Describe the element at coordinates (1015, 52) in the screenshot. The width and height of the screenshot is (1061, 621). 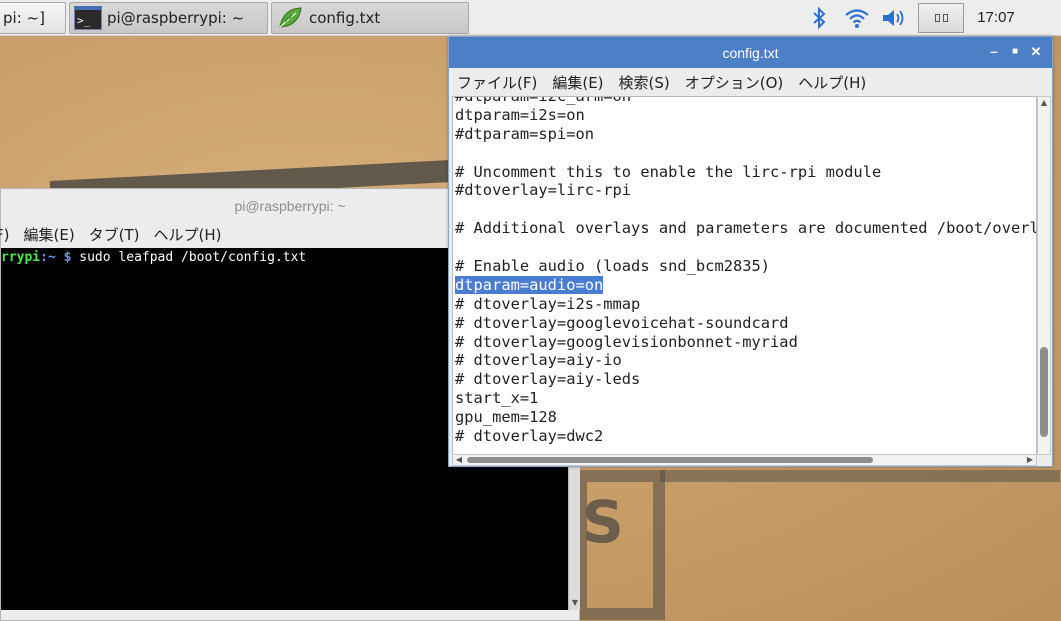
I see `maximize-icon: ■` at that location.